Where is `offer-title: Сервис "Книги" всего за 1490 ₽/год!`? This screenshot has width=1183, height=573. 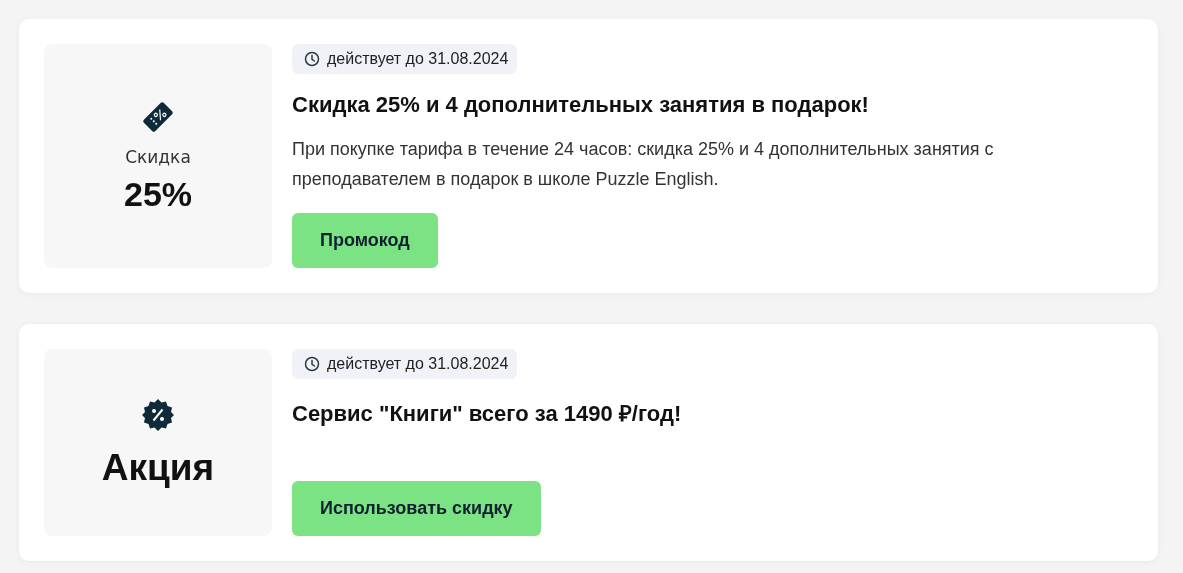 offer-title: Сервис "Книги" всего за 1490 ₽/год! is located at coordinates (487, 413).